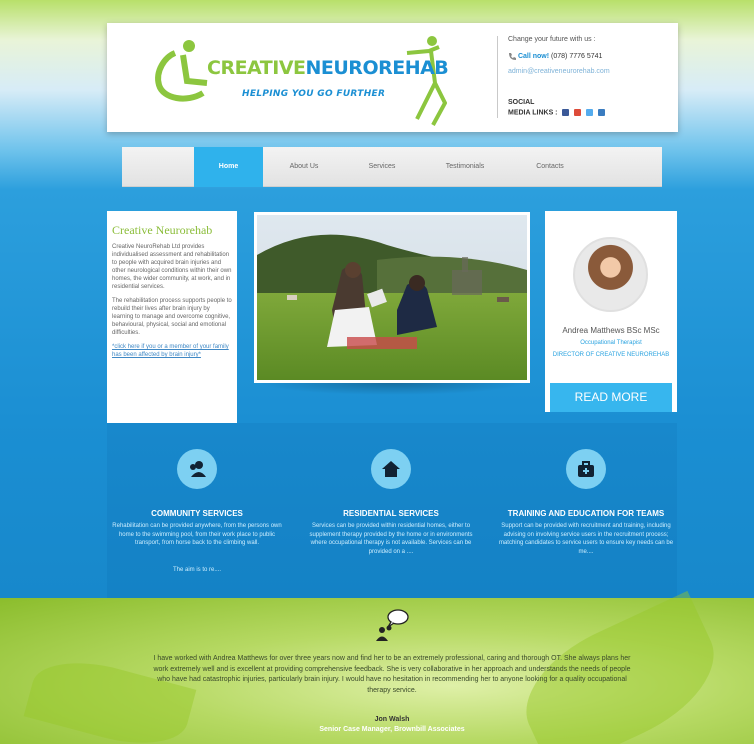 This screenshot has width=754, height=744. Describe the element at coordinates (197, 469) in the screenshot. I see `users-icon` at that location.